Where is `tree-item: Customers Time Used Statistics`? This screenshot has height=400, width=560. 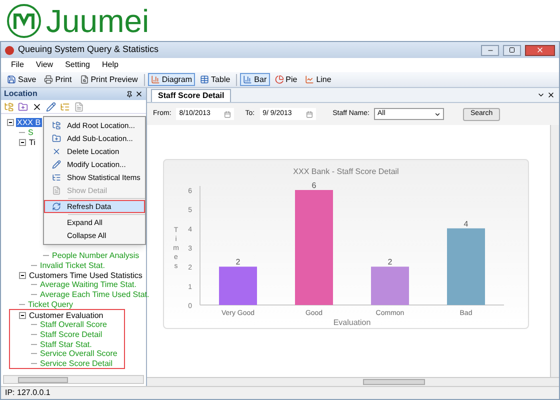 tree-item: Customers Time Used Statistics is located at coordinates (86, 275).